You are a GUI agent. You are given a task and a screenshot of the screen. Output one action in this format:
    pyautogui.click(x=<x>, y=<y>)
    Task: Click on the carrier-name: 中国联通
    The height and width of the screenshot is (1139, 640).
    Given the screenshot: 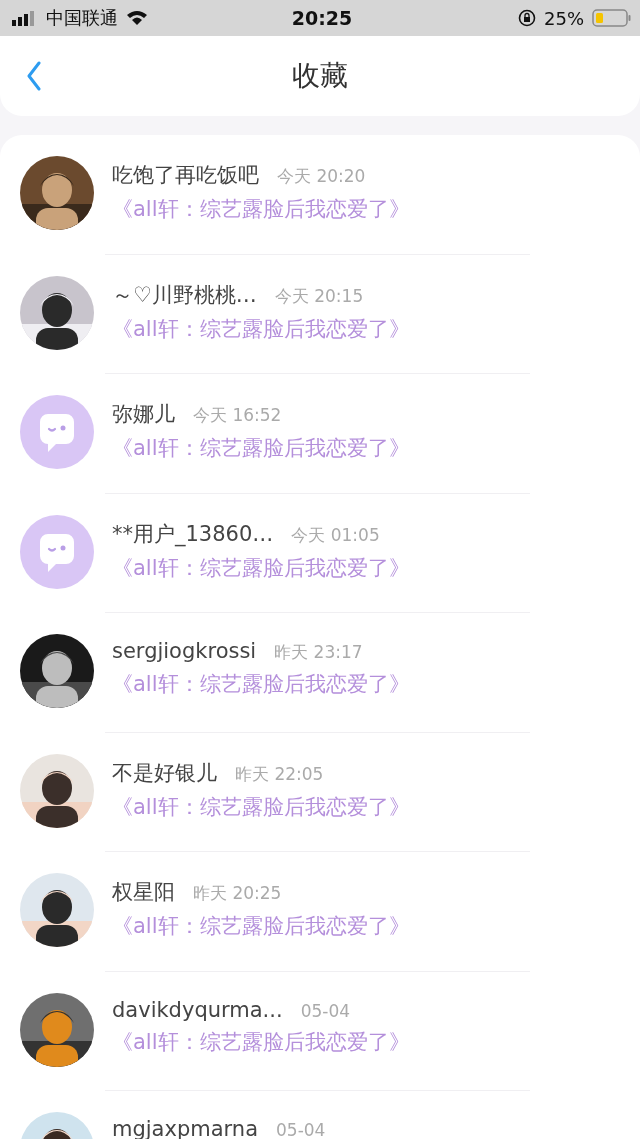 What is the action you would take?
    pyautogui.click(x=82, y=18)
    